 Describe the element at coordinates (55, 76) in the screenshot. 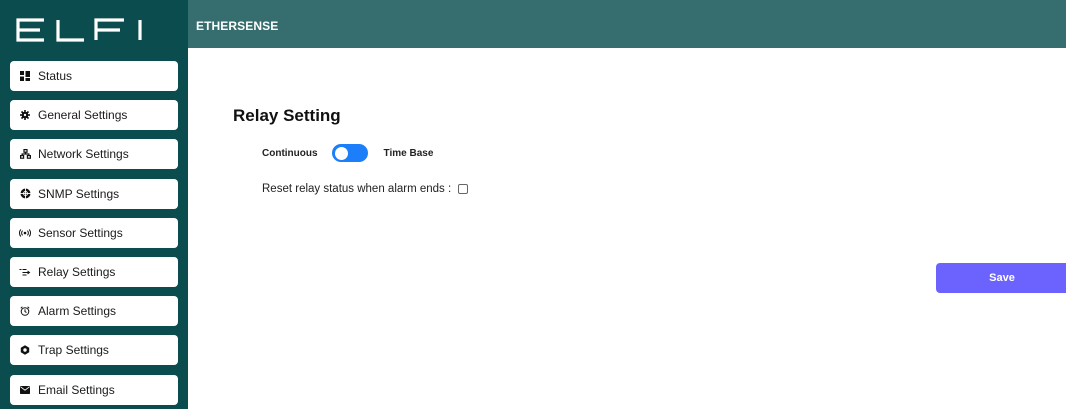

I see `sidebar-item-label: Status` at that location.